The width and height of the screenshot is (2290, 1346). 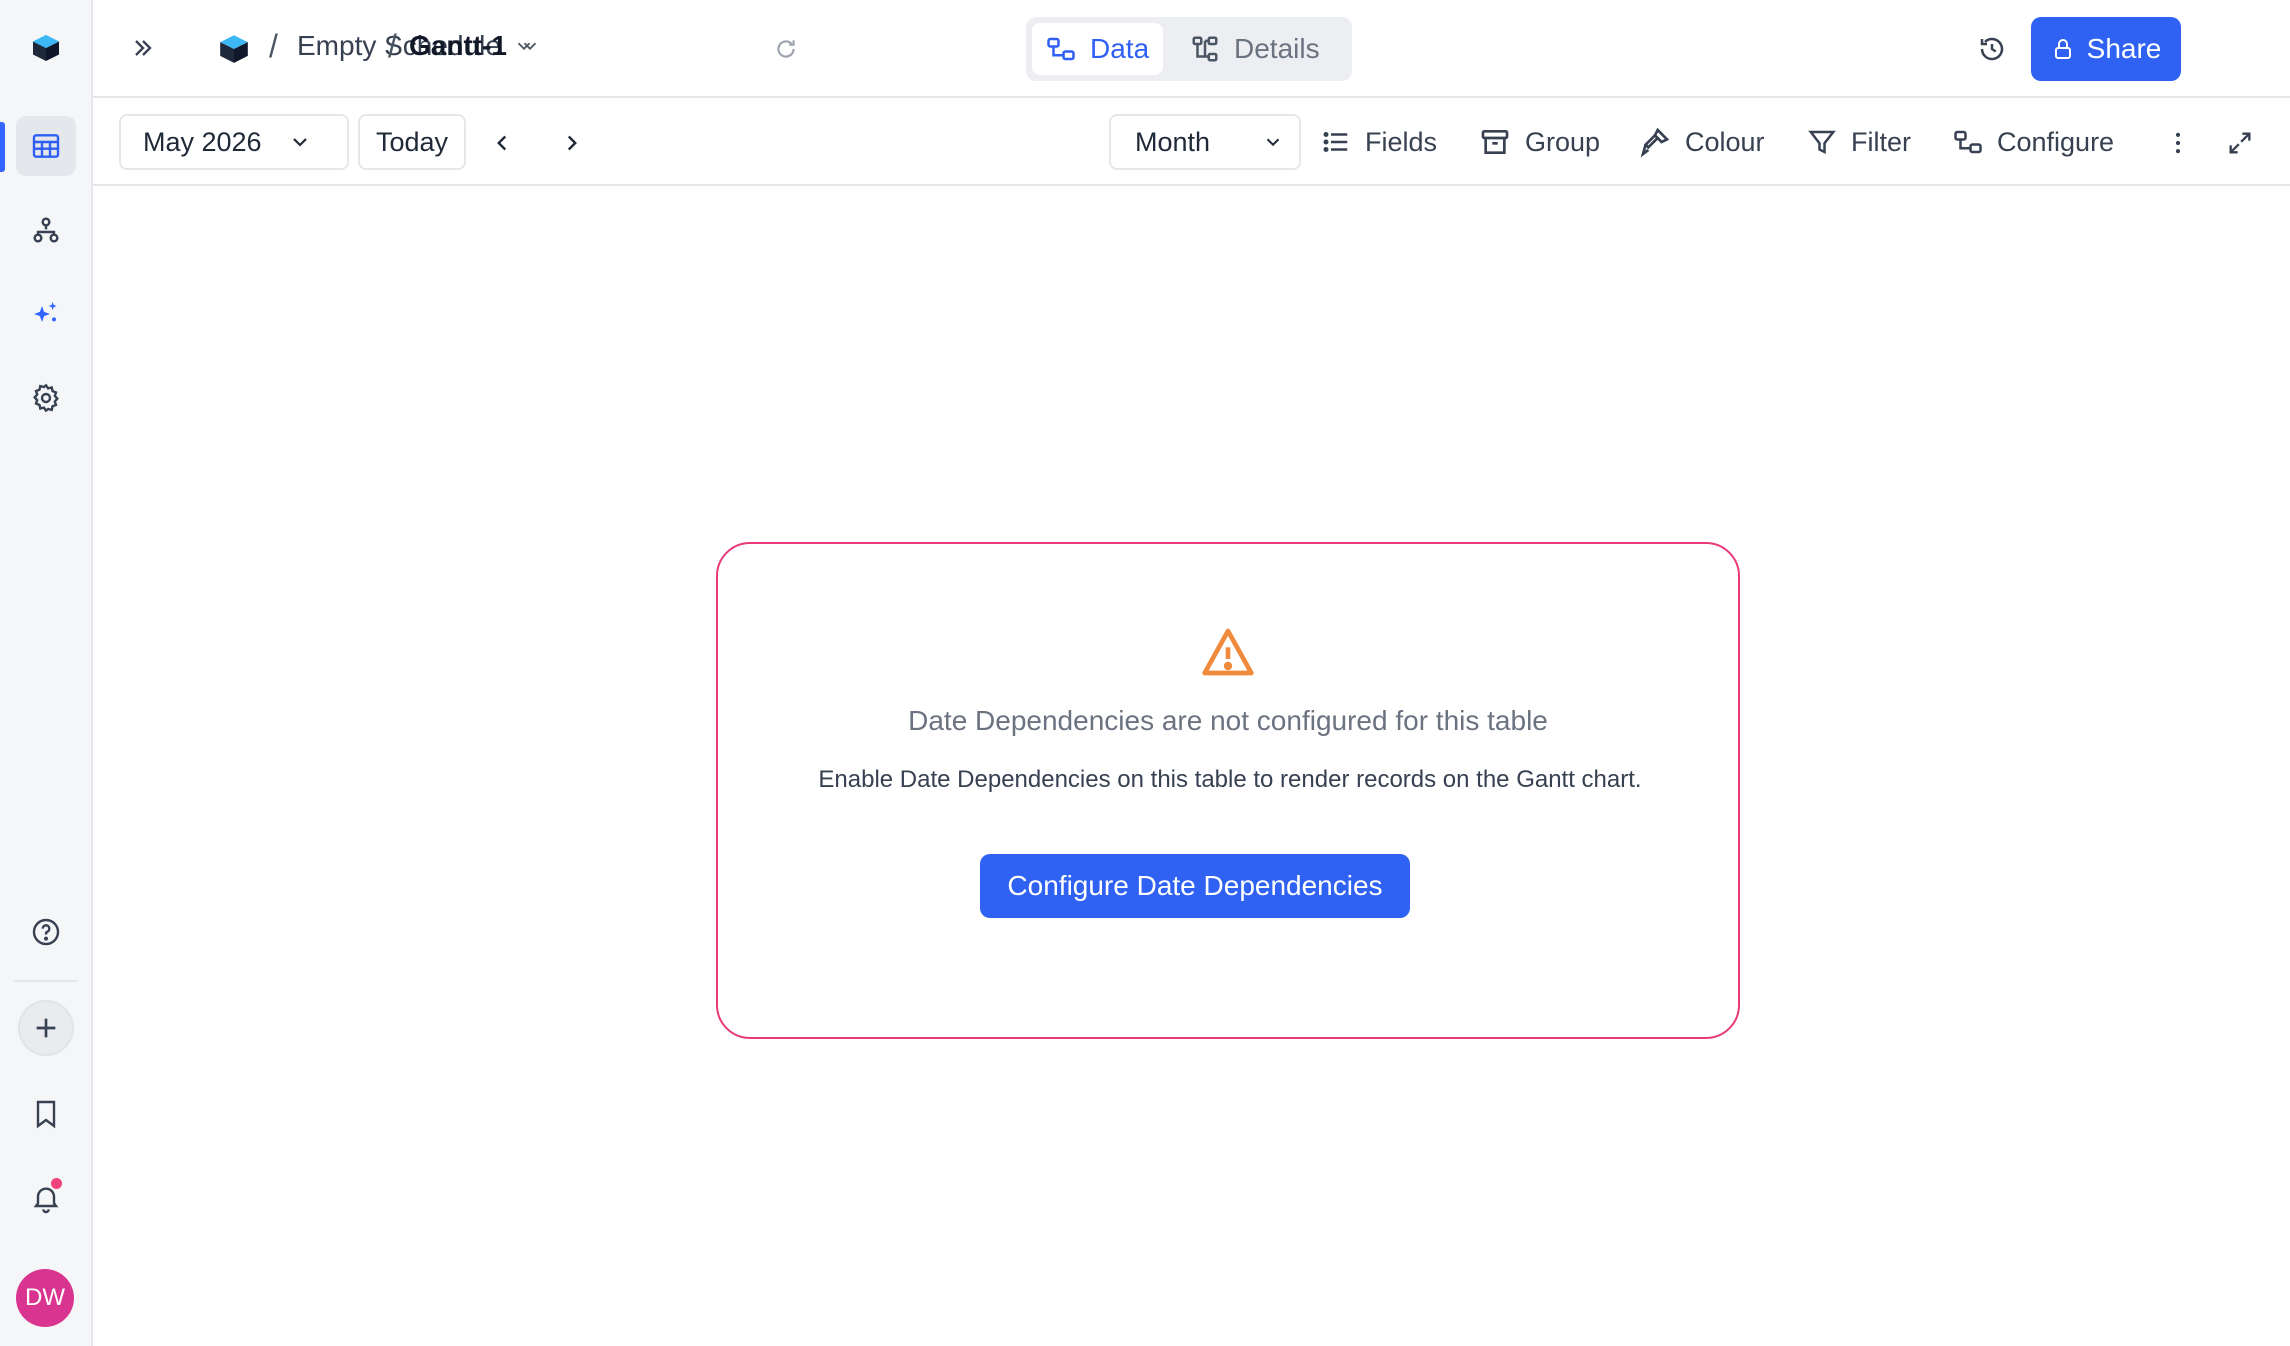 What do you see at coordinates (2062, 49) in the screenshot?
I see `lock-icon` at bounding box center [2062, 49].